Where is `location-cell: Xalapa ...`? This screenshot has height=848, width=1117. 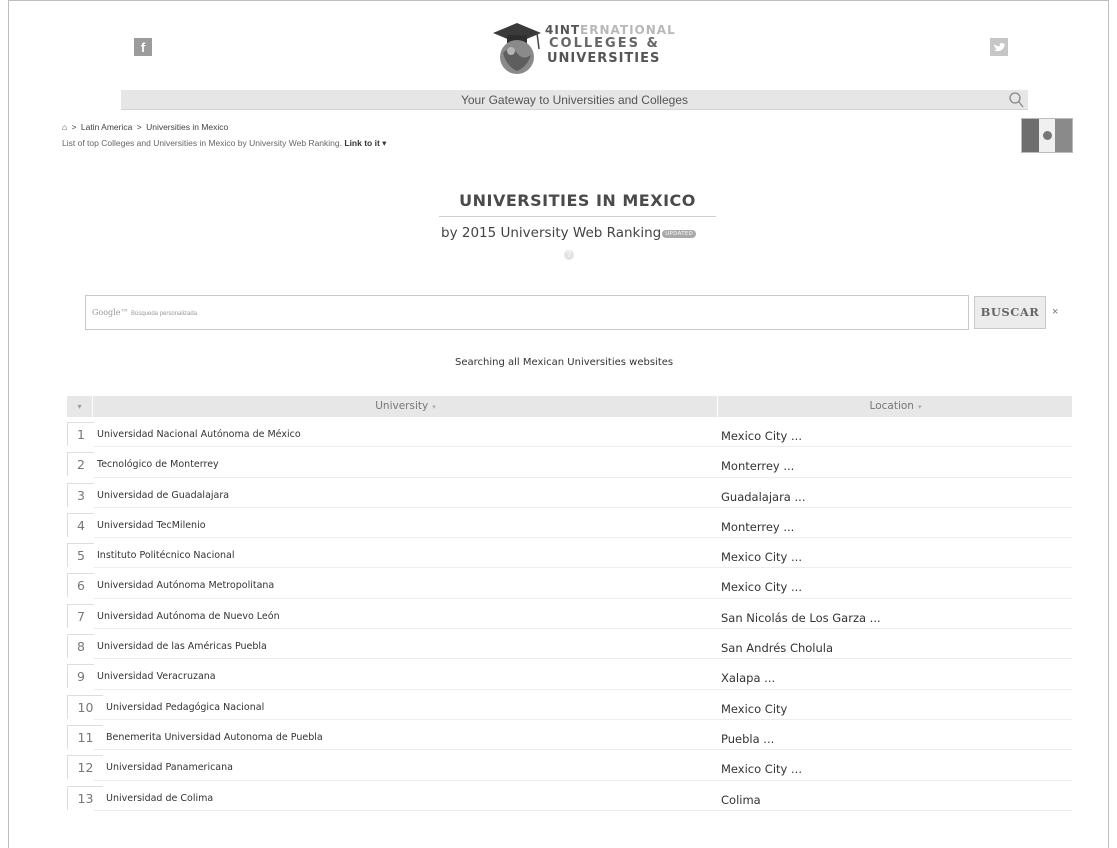 location-cell: Xalapa ... is located at coordinates (748, 678).